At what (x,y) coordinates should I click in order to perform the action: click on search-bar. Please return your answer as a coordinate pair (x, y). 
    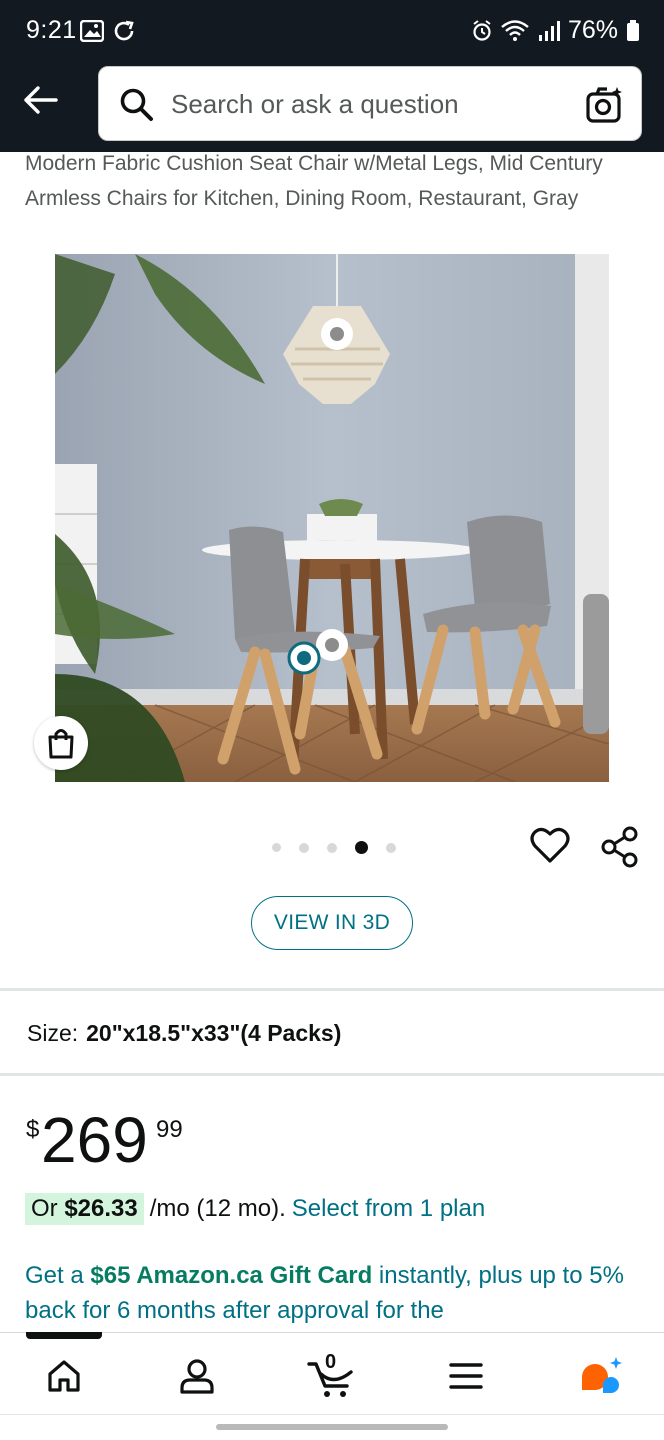
    Looking at the image, I should click on (370, 103).